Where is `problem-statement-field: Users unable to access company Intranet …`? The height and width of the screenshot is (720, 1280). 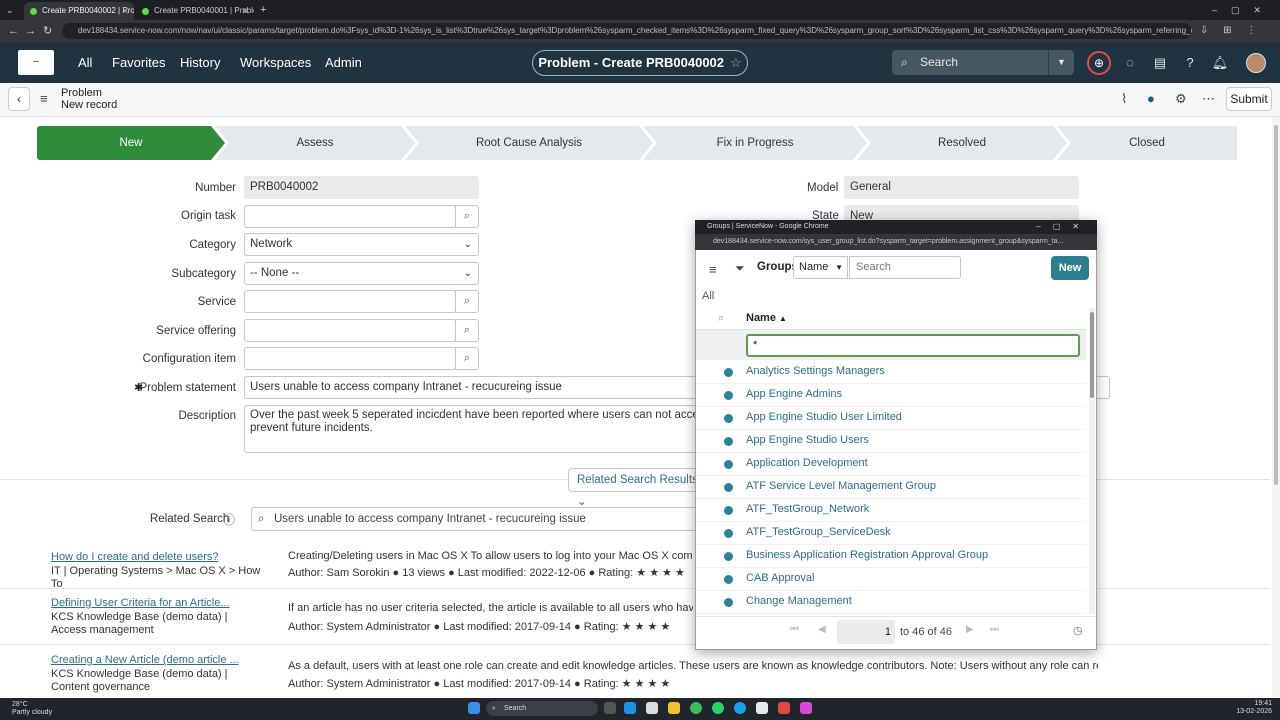 problem-statement-field: Users unable to access company Intranet … is located at coordinates (474, 387).